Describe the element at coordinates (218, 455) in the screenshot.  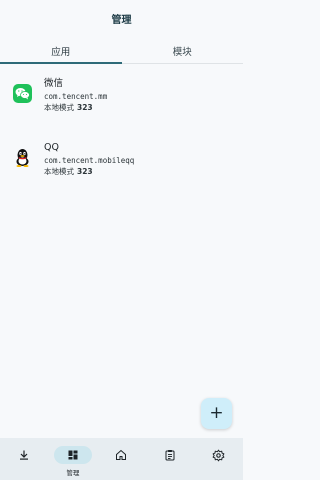
I see `settings-icon` at that location.